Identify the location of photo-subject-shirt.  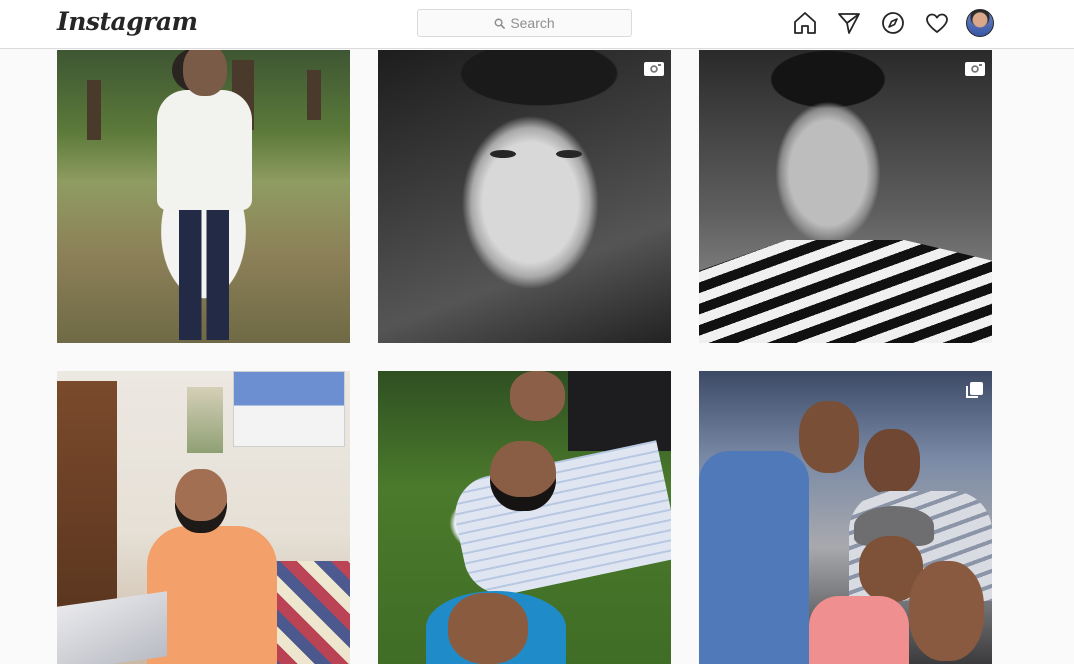
(204, 150).